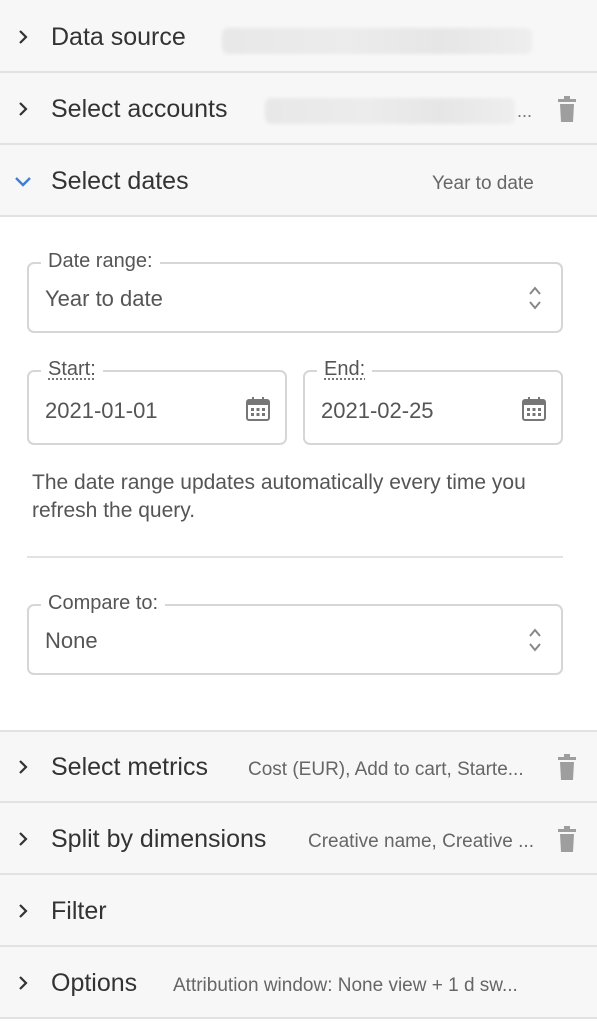  Describe the element at coordinates (377, 41) in the screenshot. I see `redacted-data-source-value` at that location.